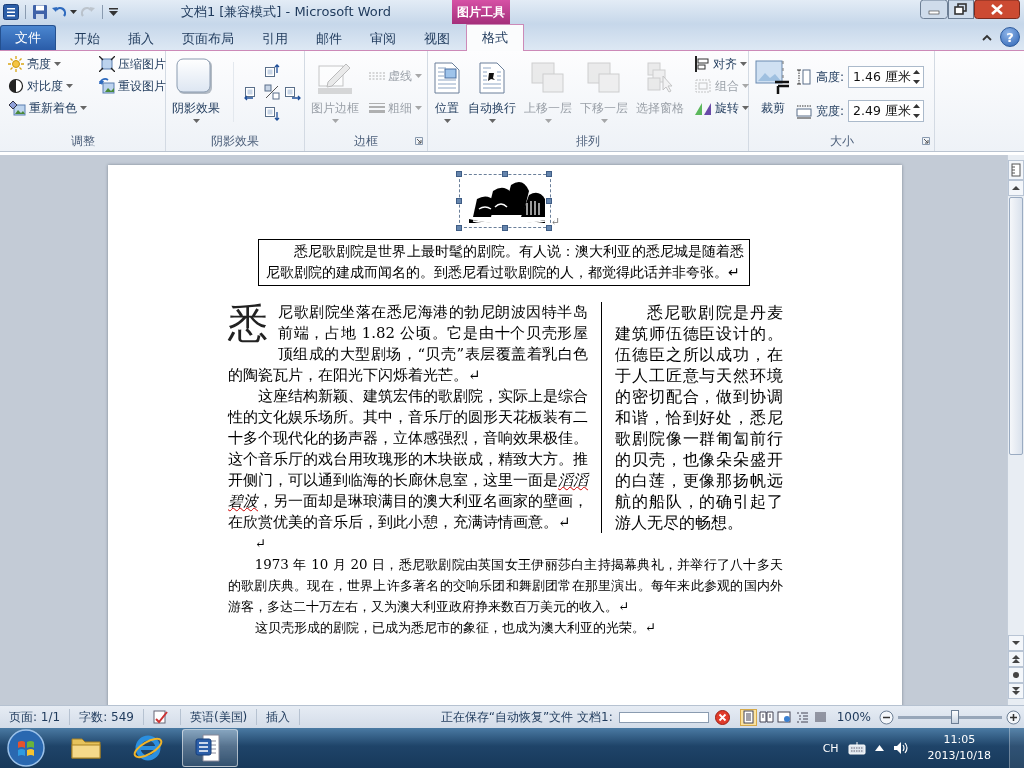 This screenshot has width=1024, height=768. Describe the element at coordinates (366, 141) in the screenshot. I see `group-label: 边框` at that location.